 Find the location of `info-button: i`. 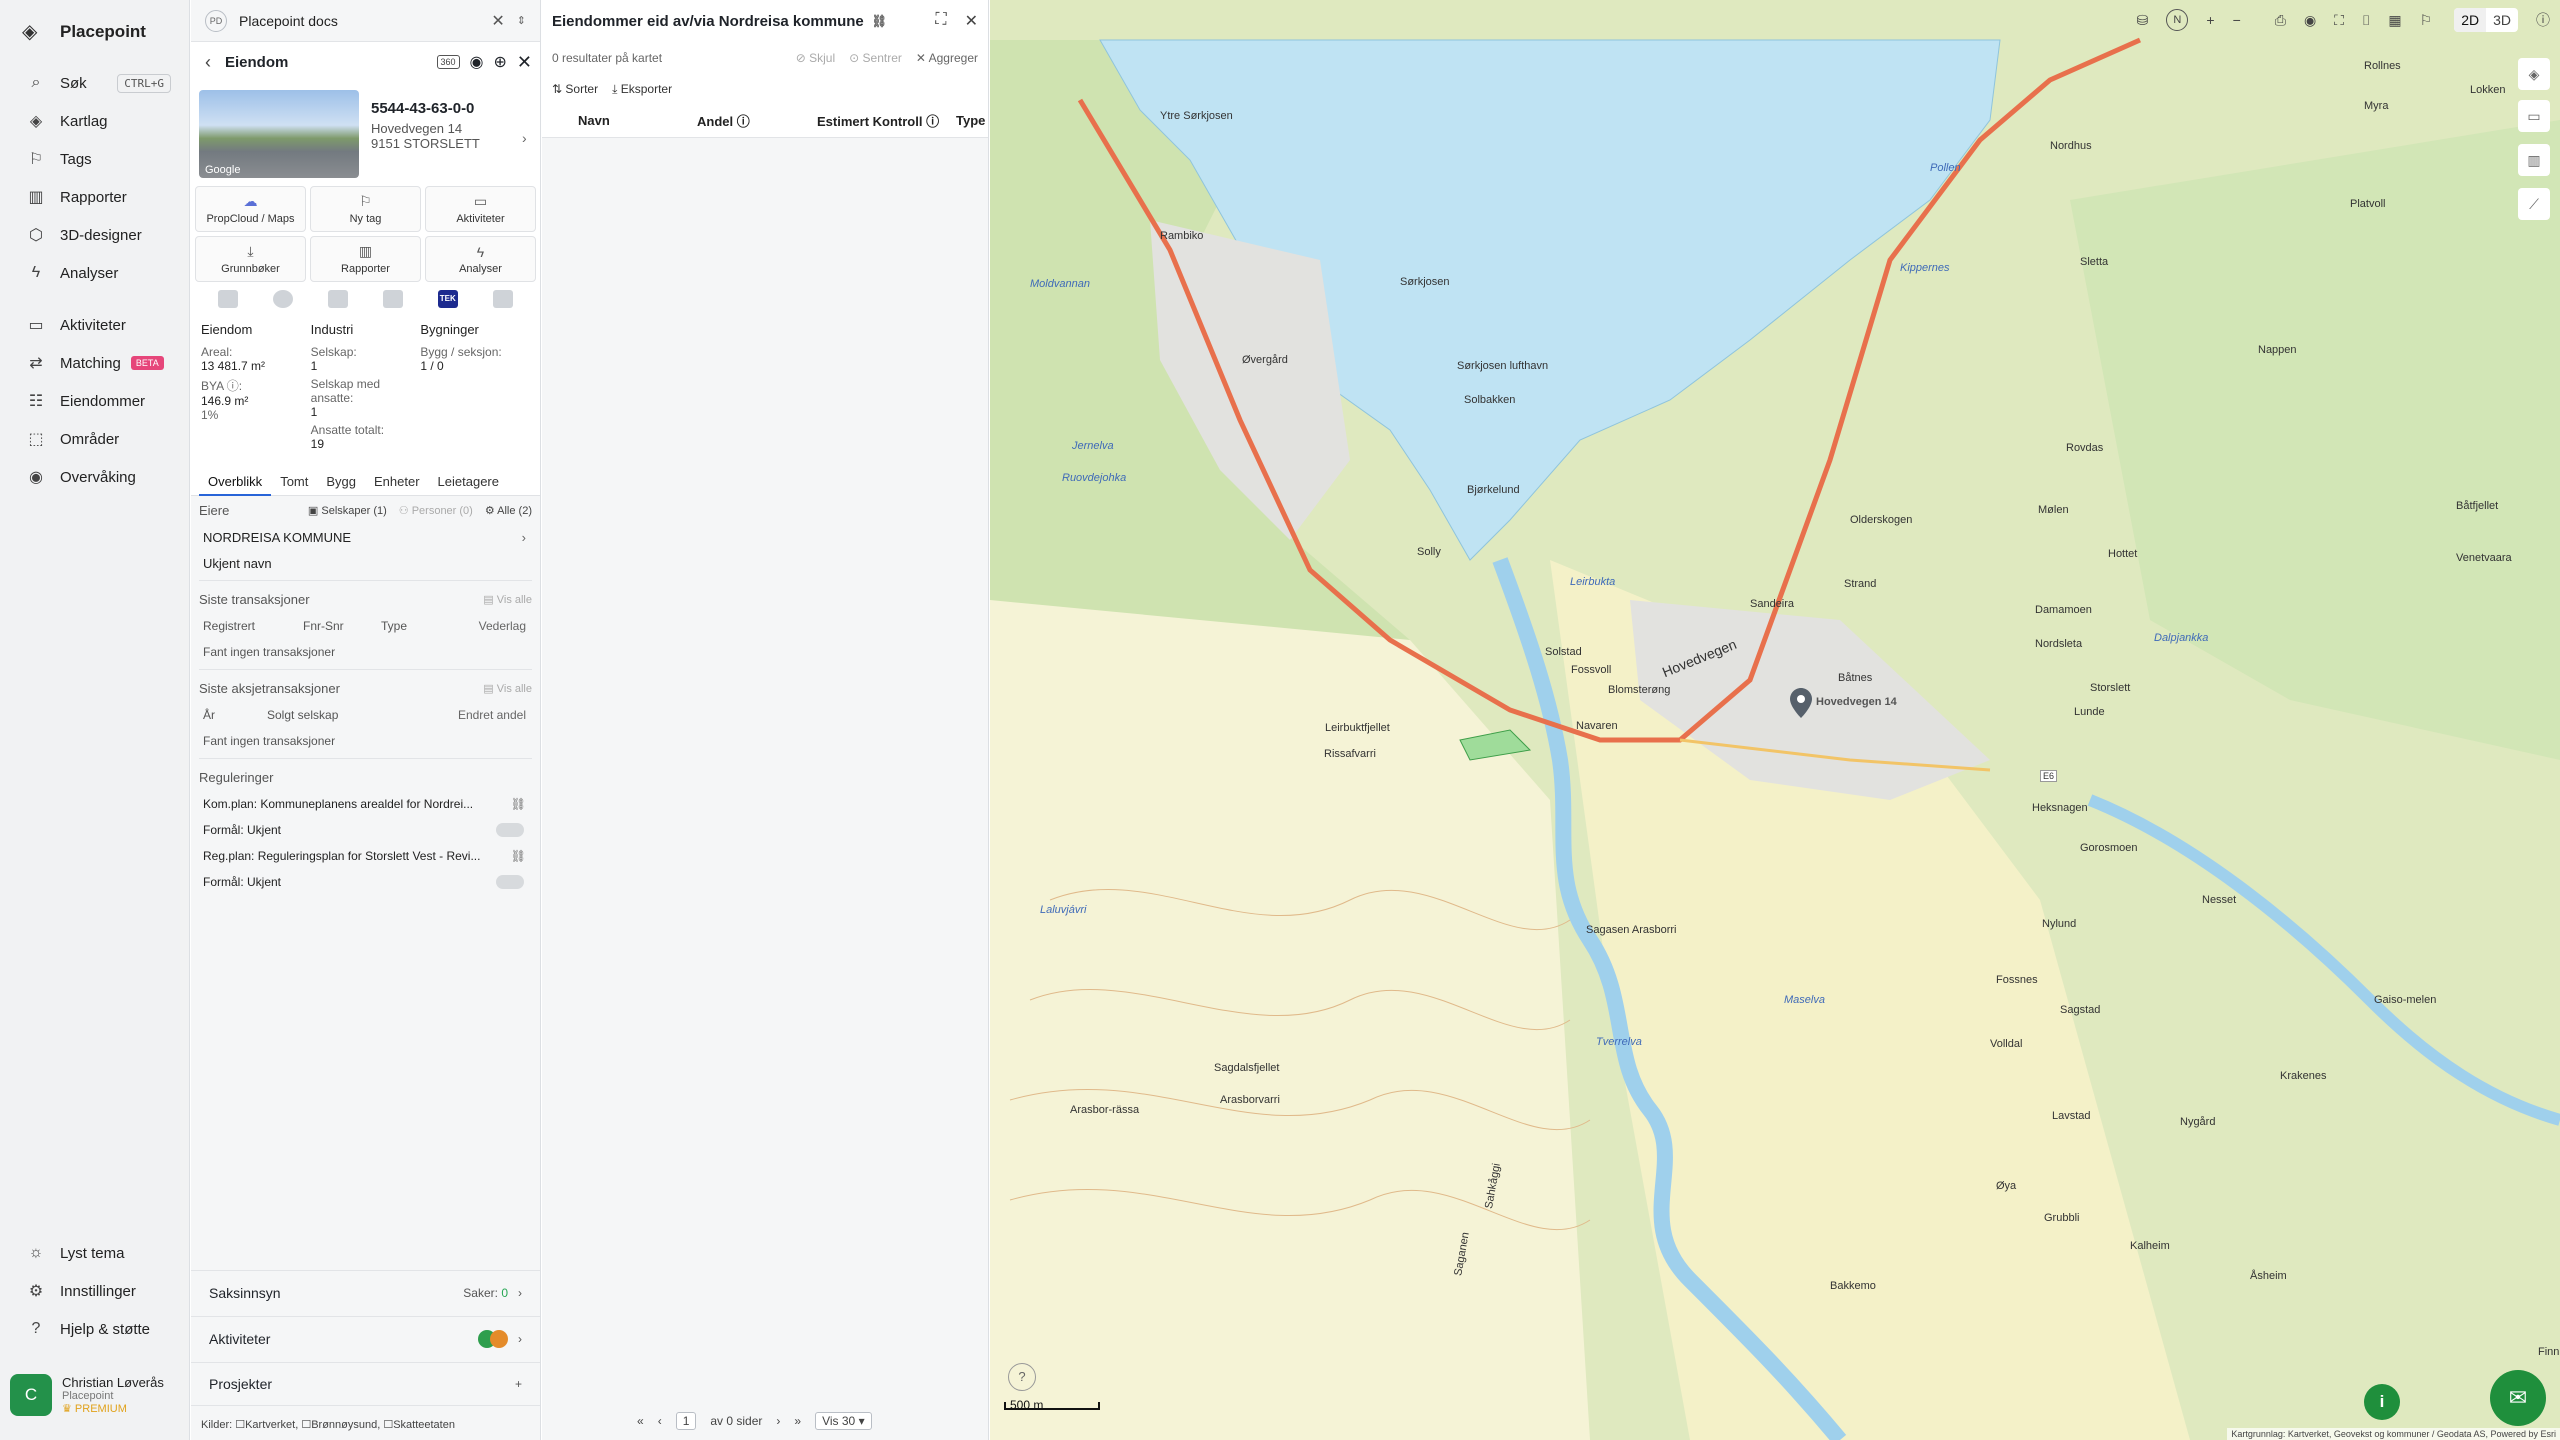

info-button: i is located at coordinates (2382, 1402).